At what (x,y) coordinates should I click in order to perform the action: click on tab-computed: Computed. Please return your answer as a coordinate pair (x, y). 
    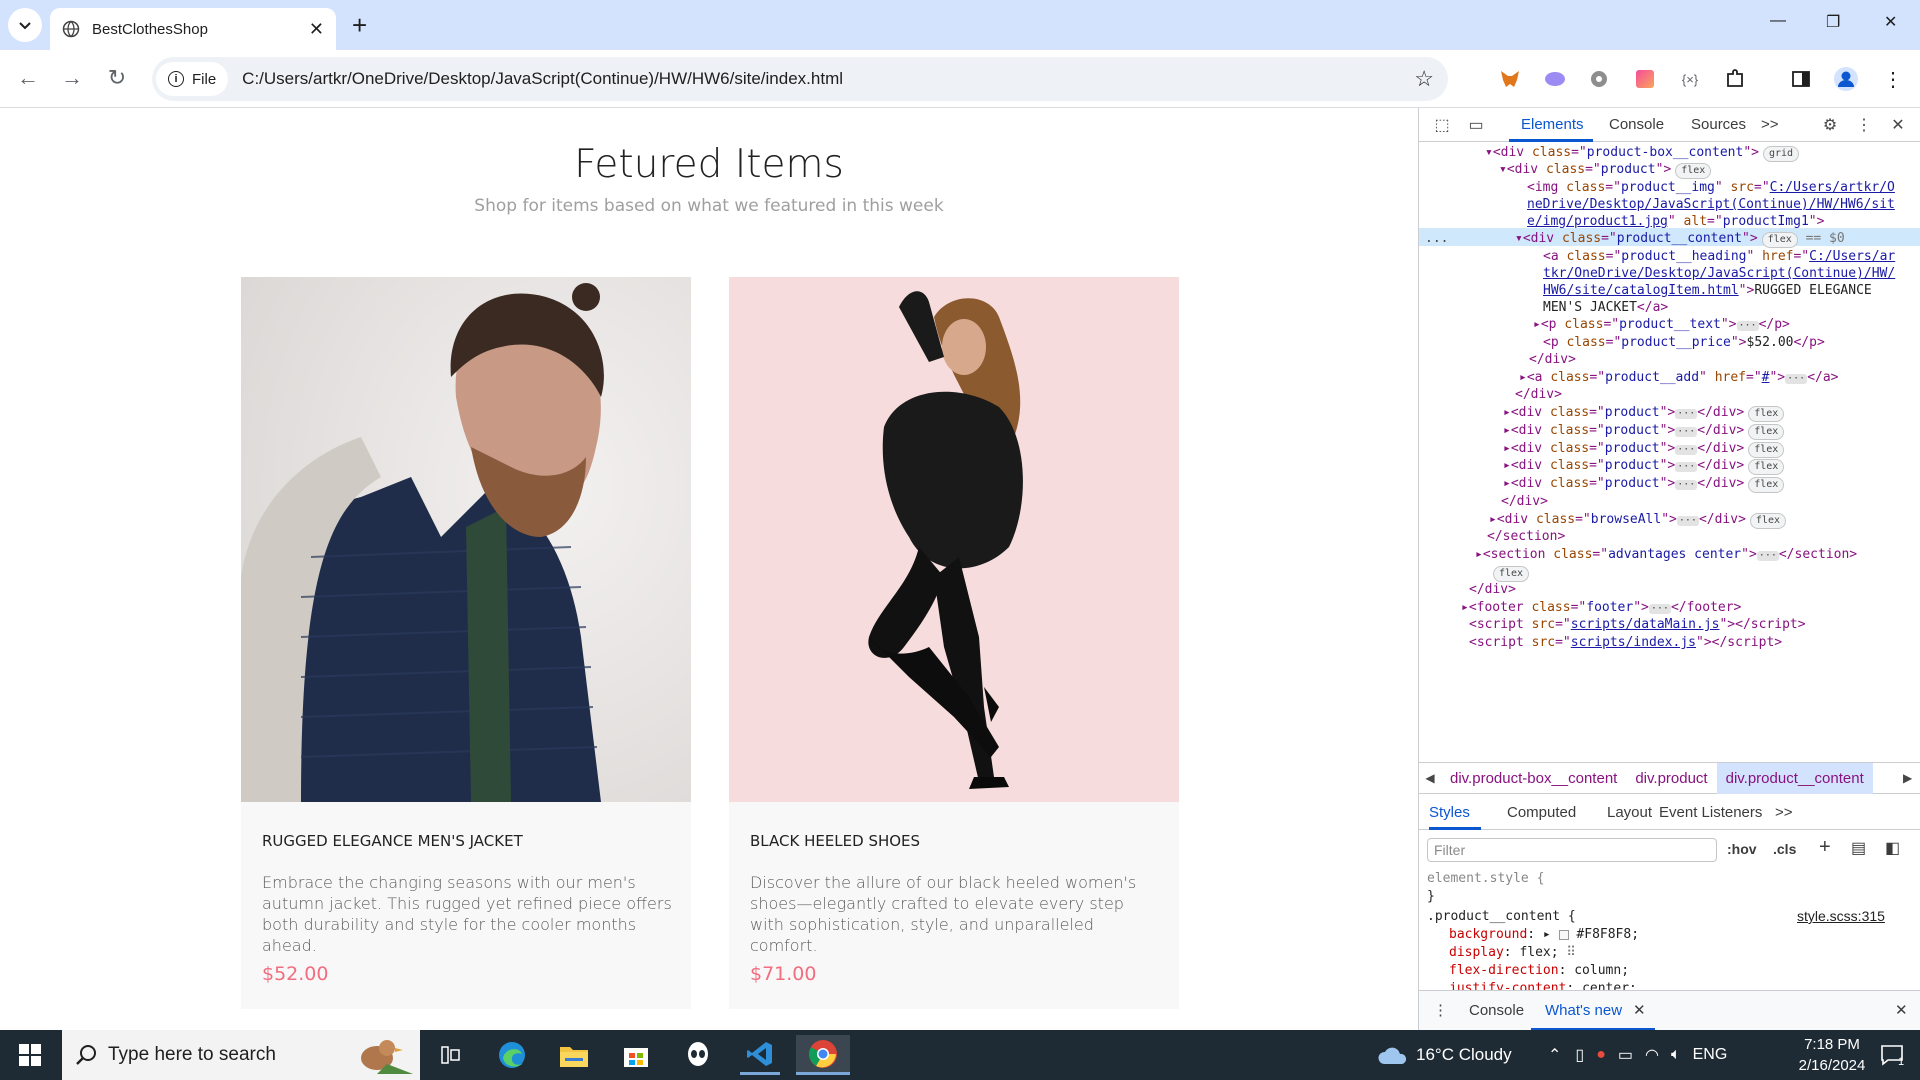
    Looking at the image, I should click on (1541, 812).